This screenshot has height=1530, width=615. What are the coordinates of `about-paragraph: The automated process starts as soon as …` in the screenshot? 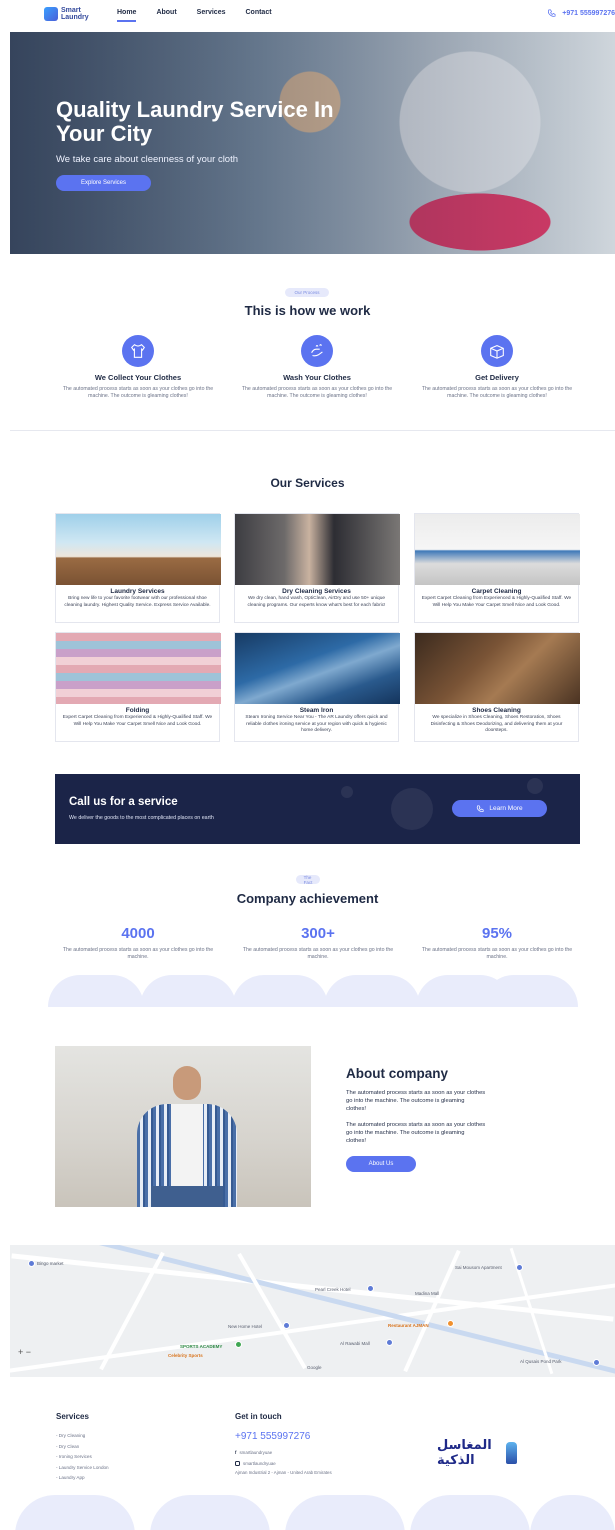 It's located at (416, 1101).